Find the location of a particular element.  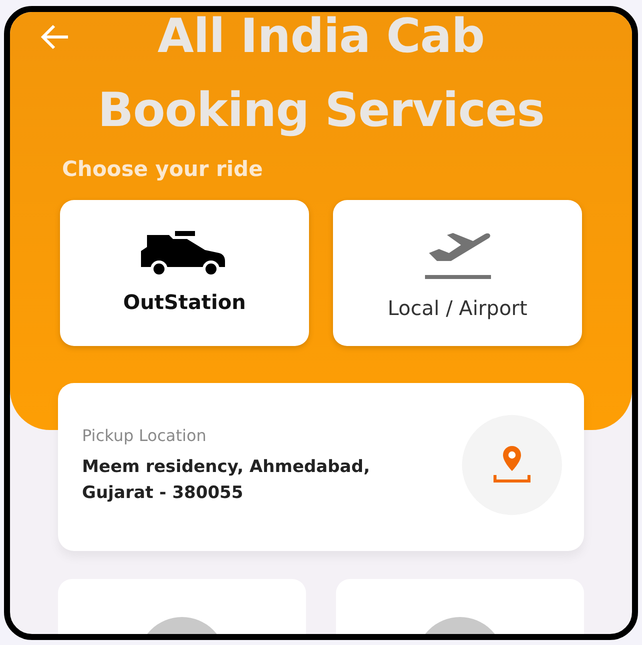

pickup-label: Pickup Location is located at coordinates (145, 436).